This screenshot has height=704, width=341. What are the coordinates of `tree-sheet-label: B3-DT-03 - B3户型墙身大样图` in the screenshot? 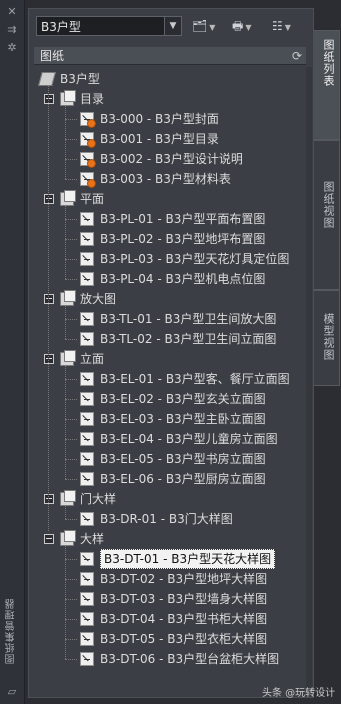 It's located at (184, 599).